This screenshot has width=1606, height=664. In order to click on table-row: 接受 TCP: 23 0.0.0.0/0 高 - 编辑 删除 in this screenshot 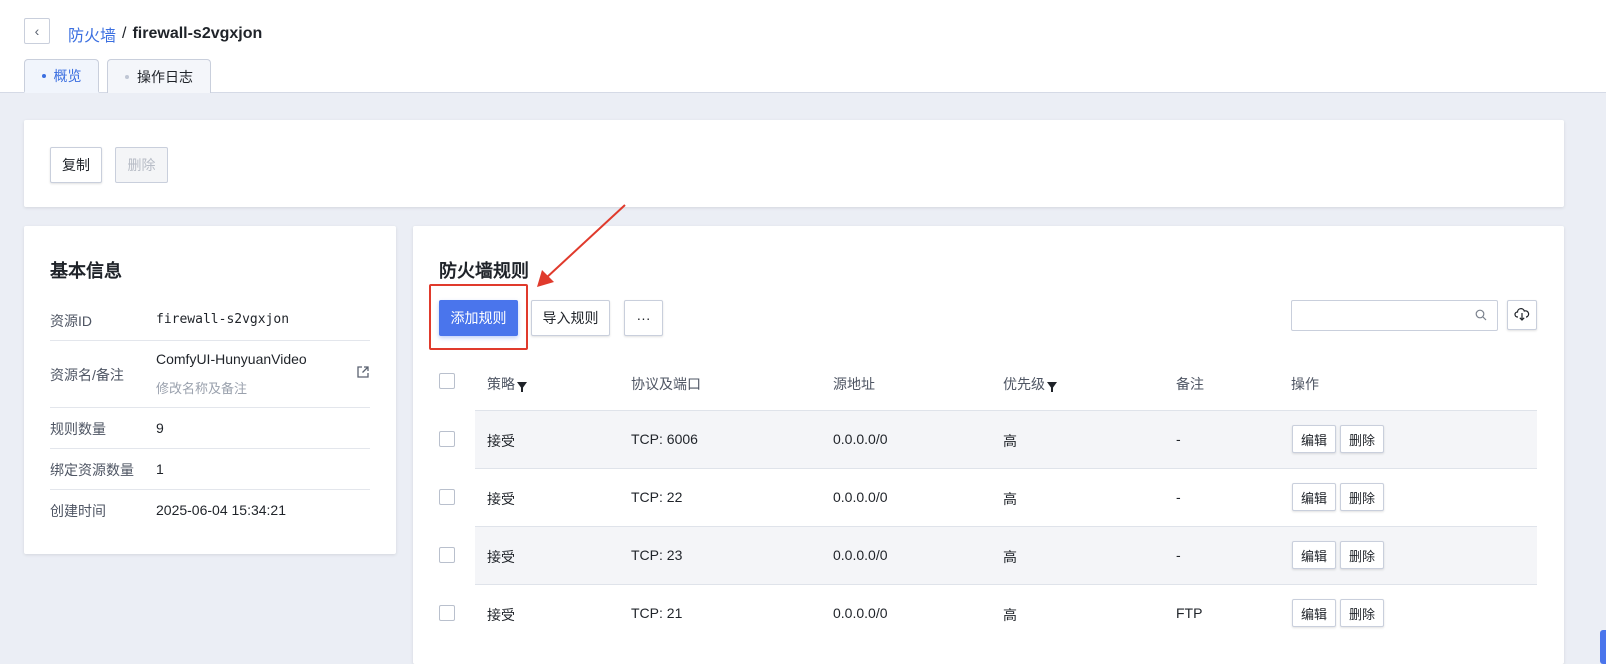, I will do `click(1006, 555)`.